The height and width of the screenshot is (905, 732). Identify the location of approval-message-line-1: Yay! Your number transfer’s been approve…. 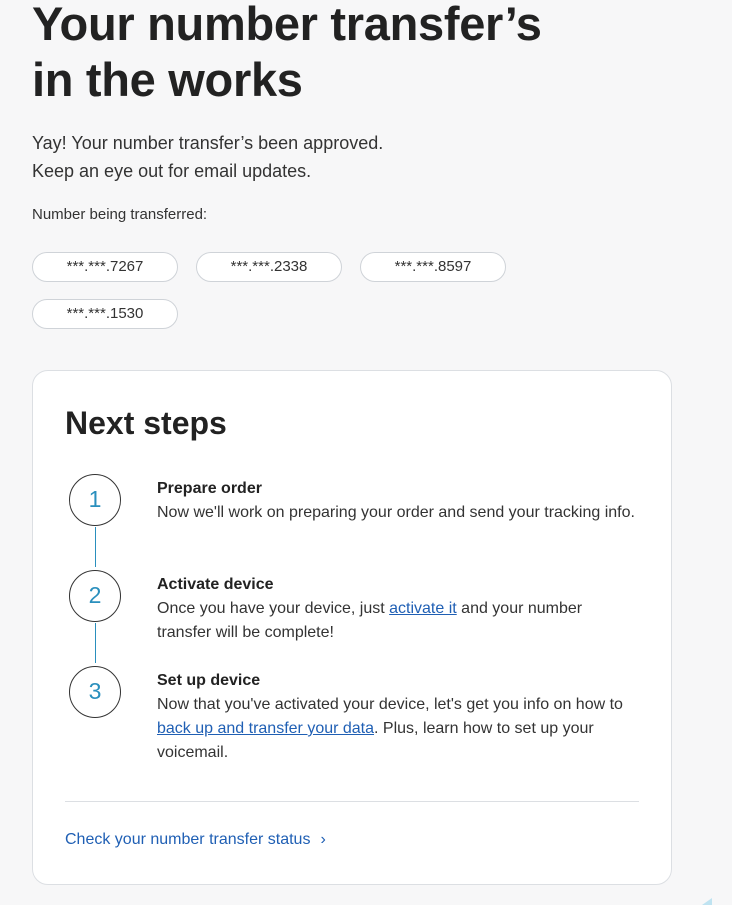
(208, 143).